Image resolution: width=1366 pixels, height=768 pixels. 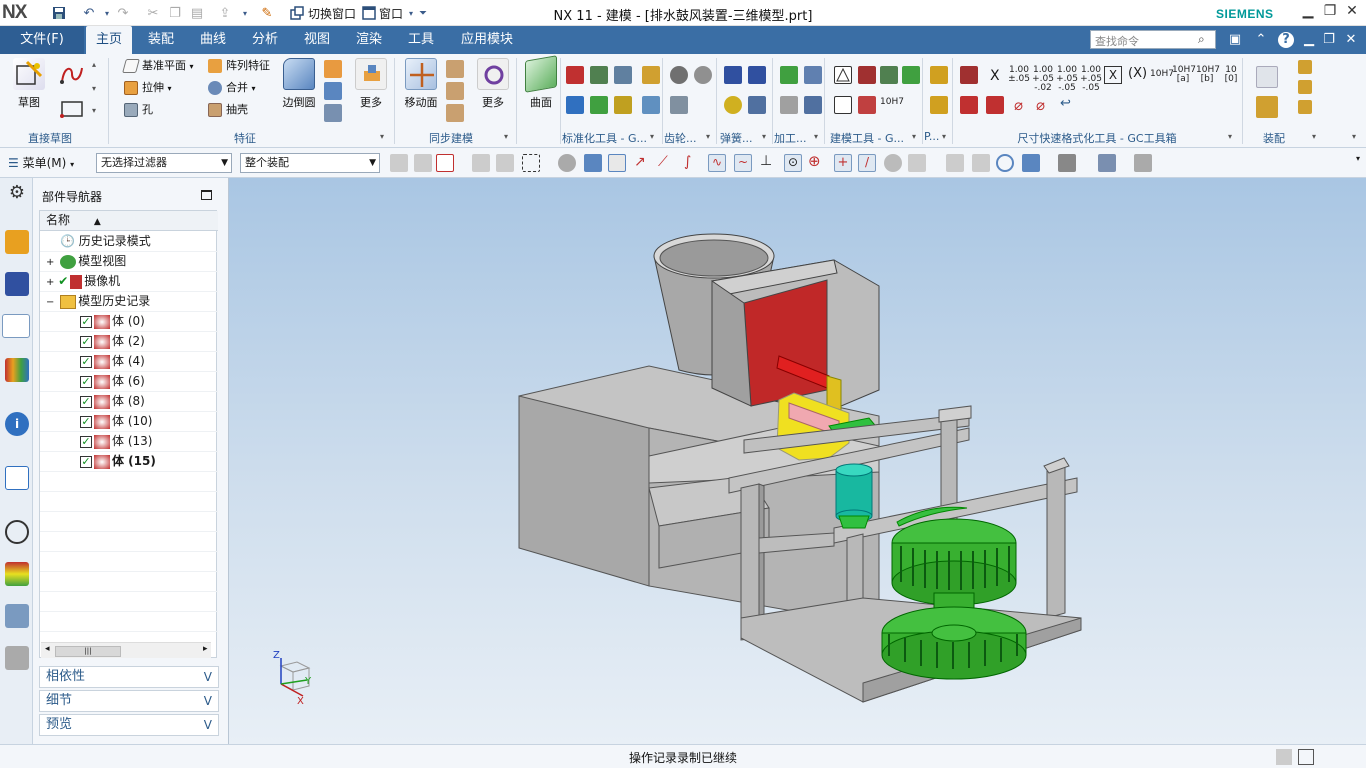 What do you see at coordinates (939, 105) in the screenshot?
I see `p-tool-icon` at bounding box center [939, 105].